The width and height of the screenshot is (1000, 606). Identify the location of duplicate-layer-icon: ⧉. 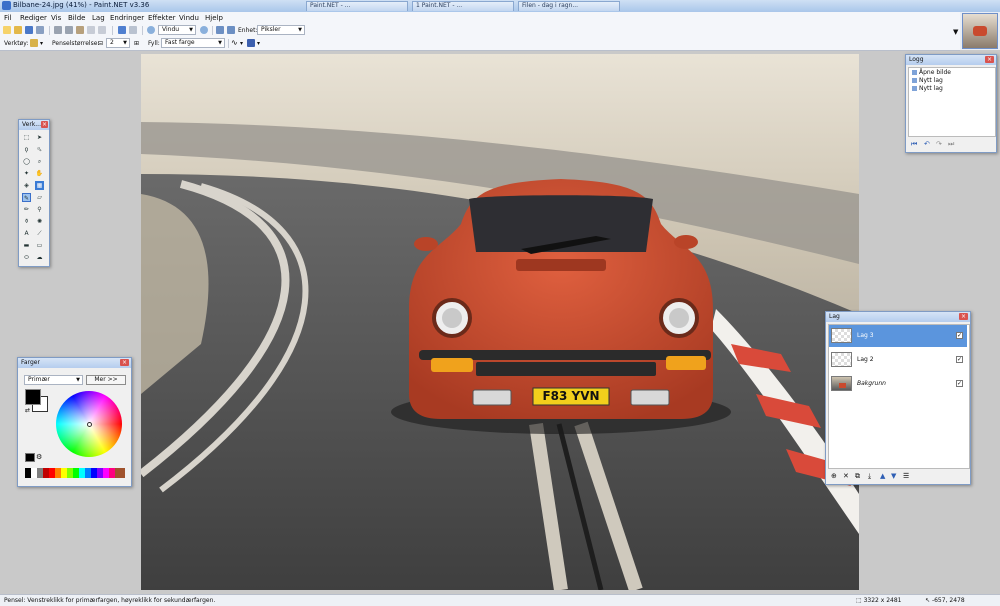
(857, 476).